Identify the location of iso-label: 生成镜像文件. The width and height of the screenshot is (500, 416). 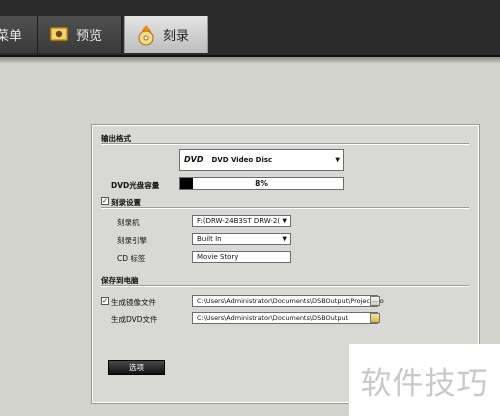
(133, 302).